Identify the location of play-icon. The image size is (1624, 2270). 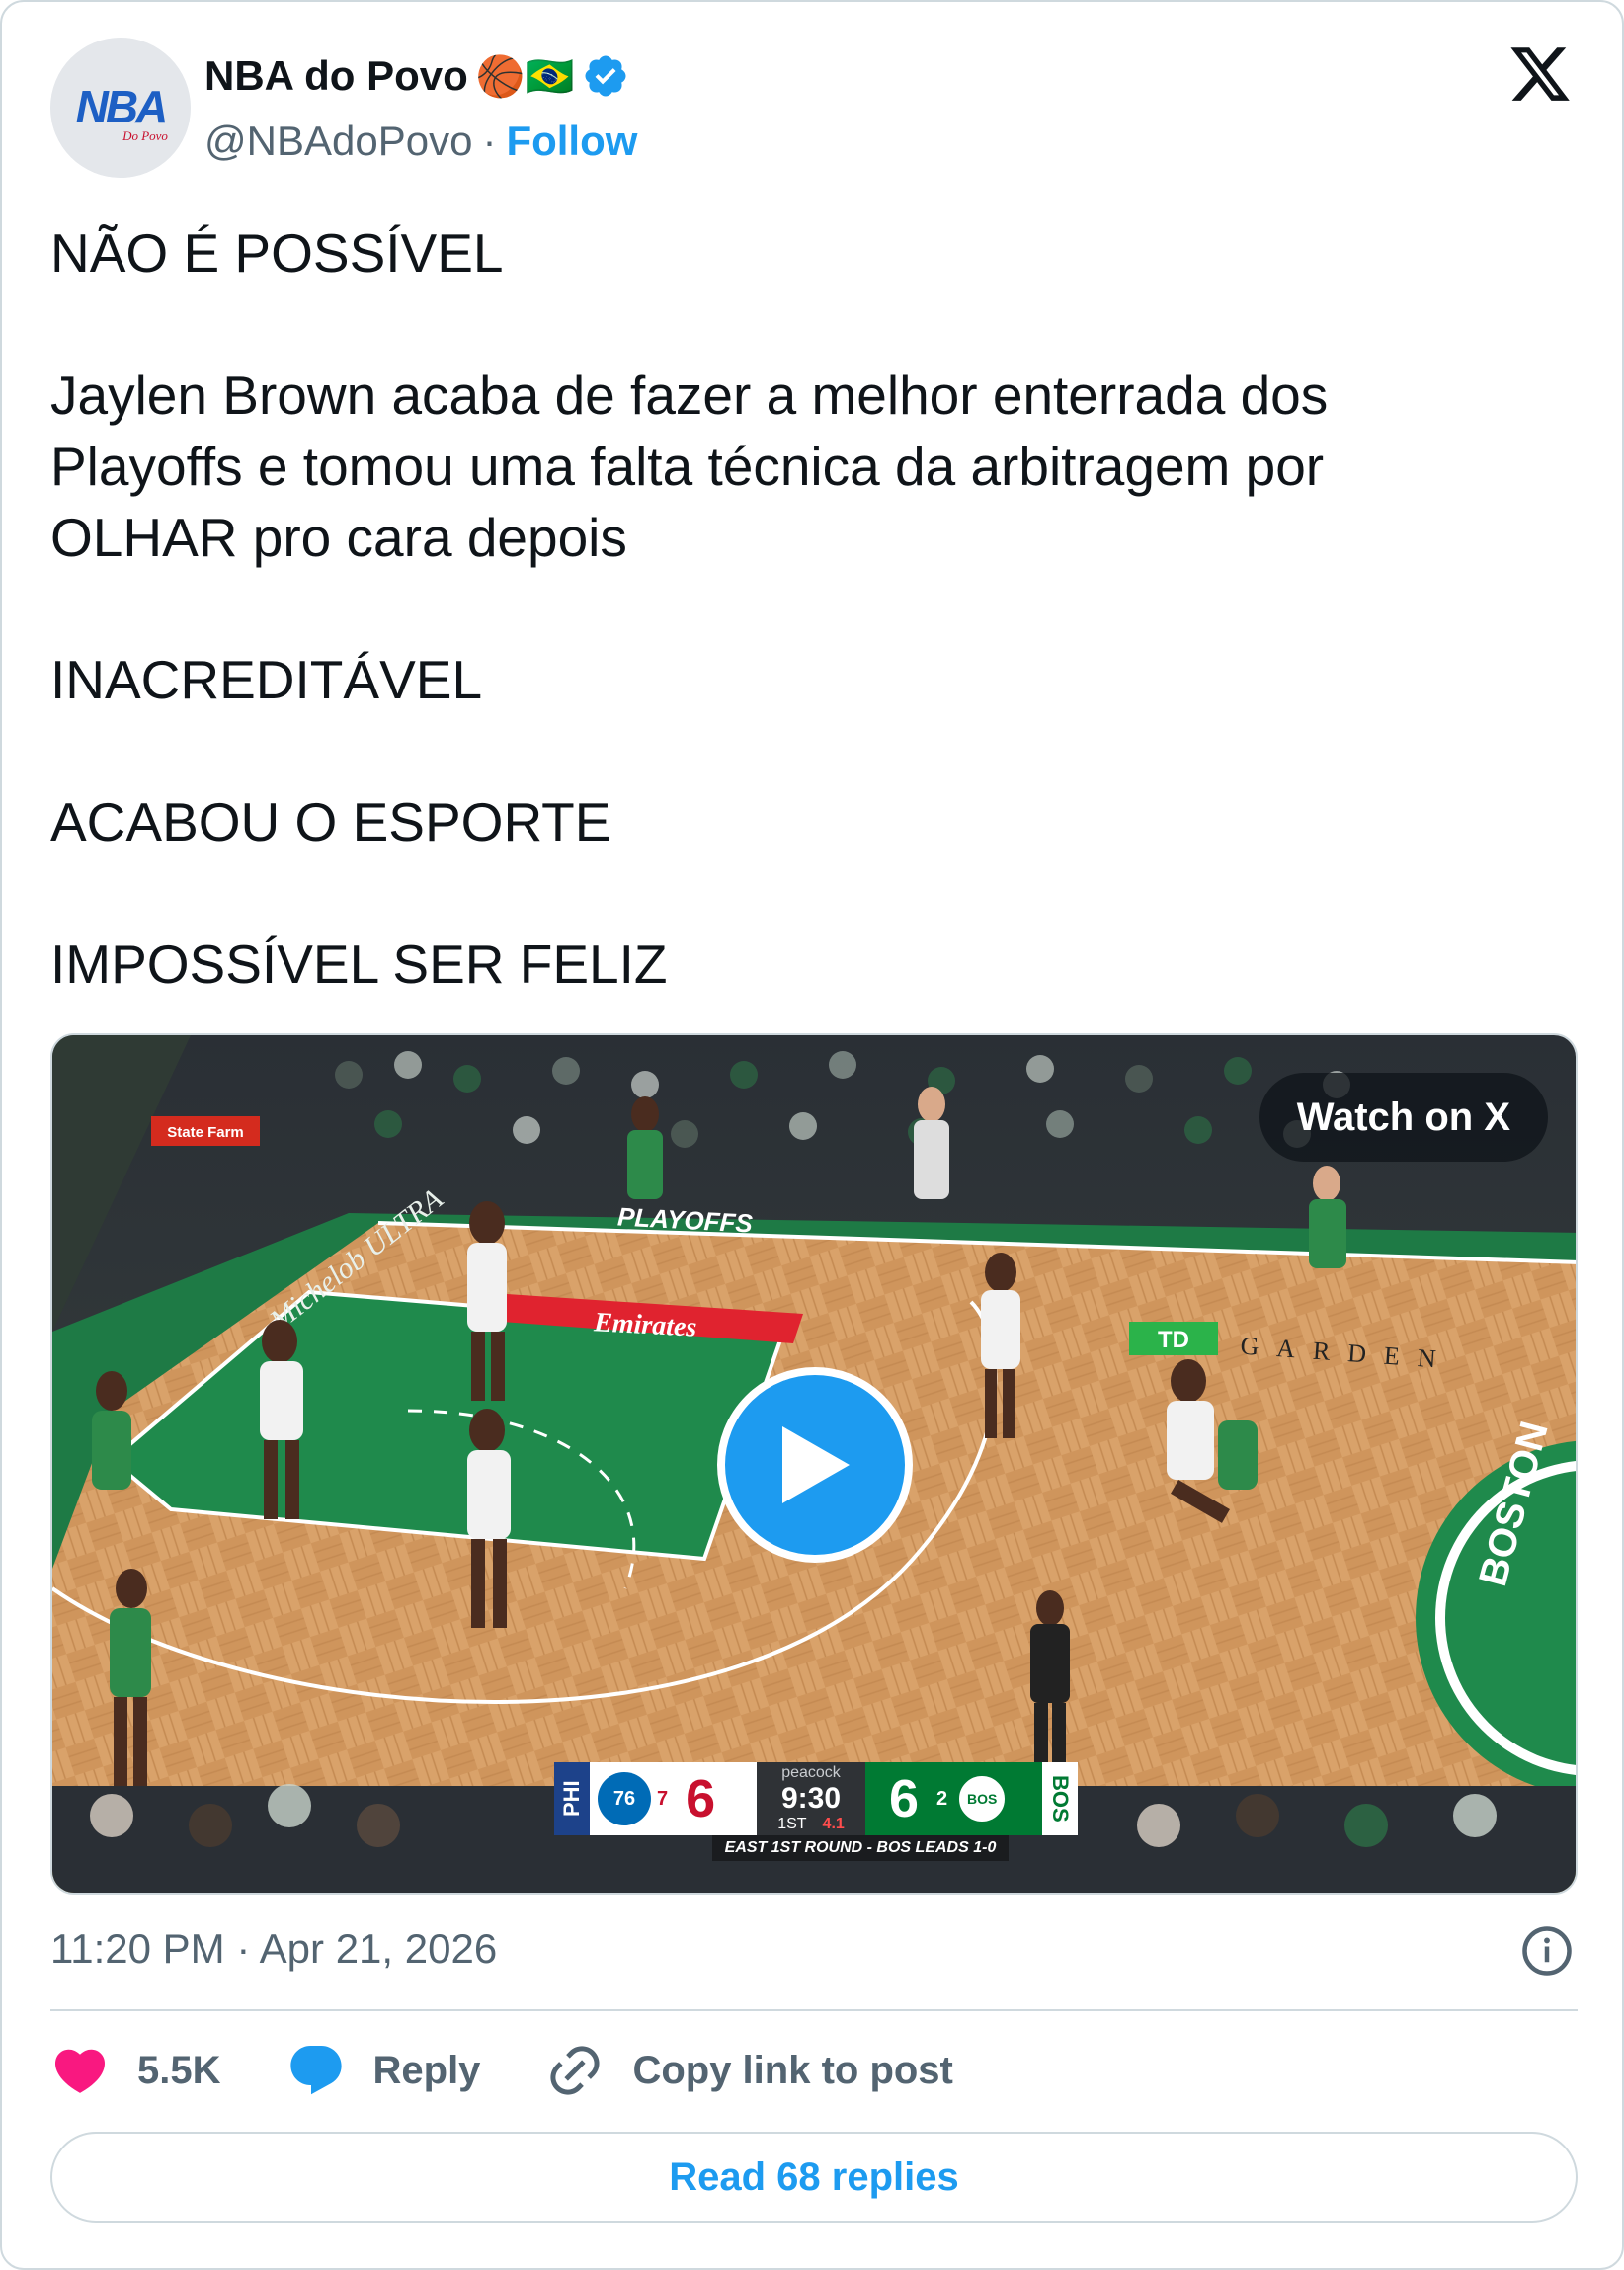
(816, 1465).